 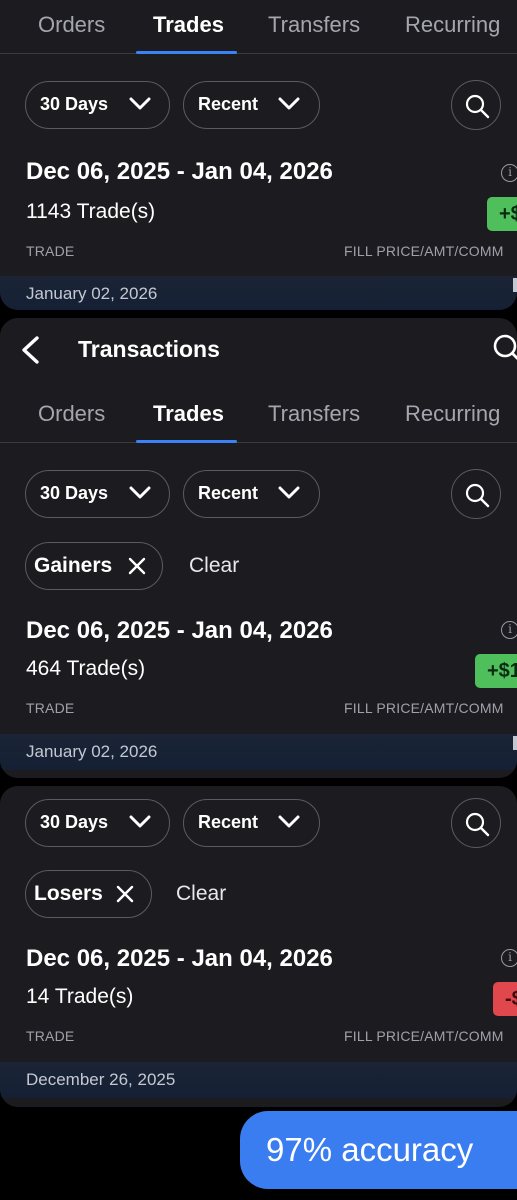 What do you see at coordinates (80, 996) in the screenshot?
I see `trade-count: 14 Trade(s)` at bounding box center [80, 996].